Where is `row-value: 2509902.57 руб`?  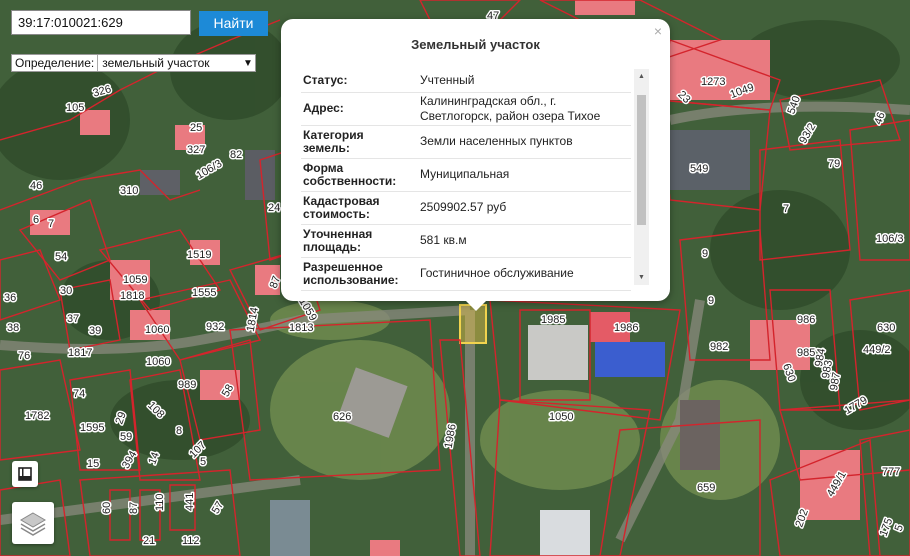 row-value: 2509902.57 руб is located at coordinates (524, 208).